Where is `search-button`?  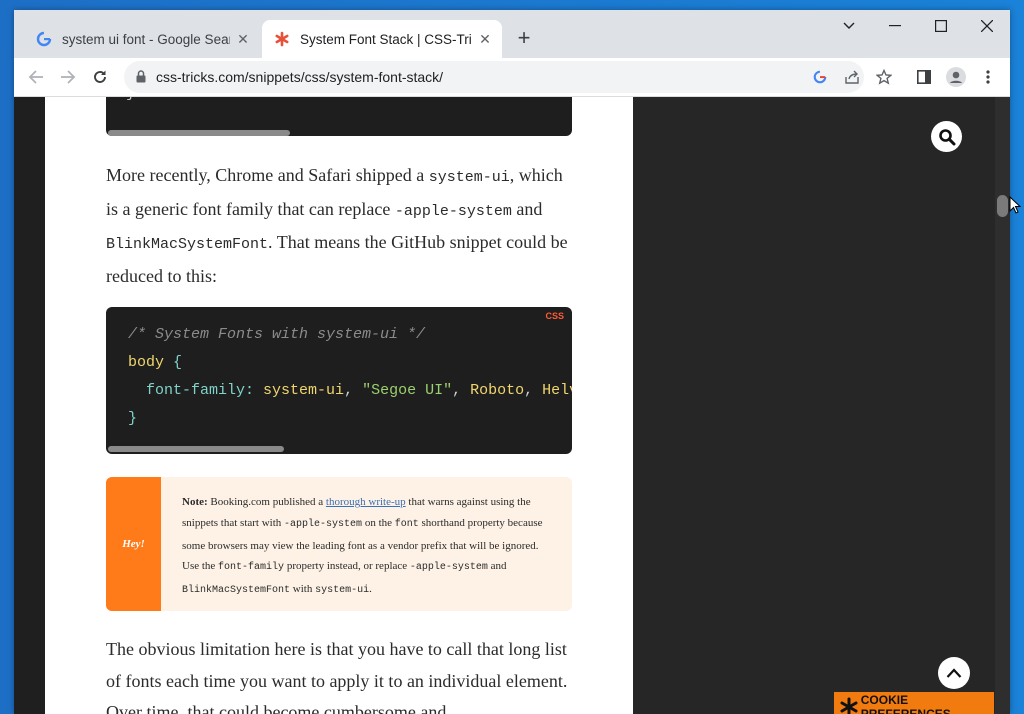 search-button is located at coordinates (946, 136).